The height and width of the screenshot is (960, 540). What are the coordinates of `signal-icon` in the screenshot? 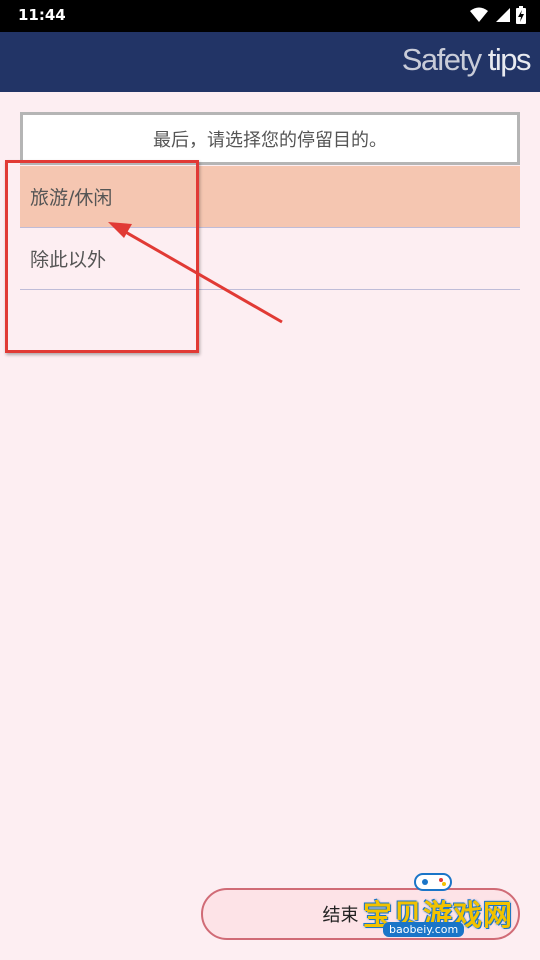 It's located at (502, 15).